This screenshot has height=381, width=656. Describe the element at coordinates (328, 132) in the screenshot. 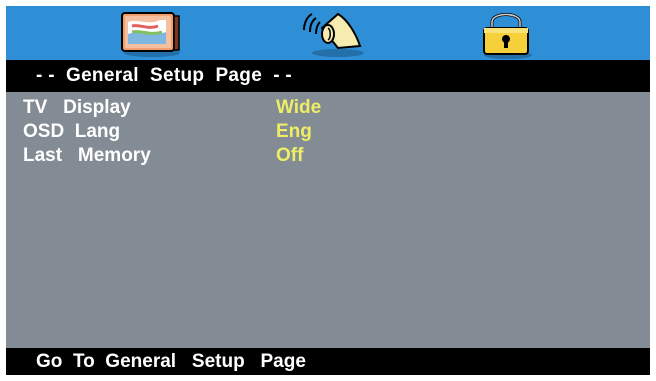

I see `setting-row-osd-lang: OSD Lang Eng` at that location.